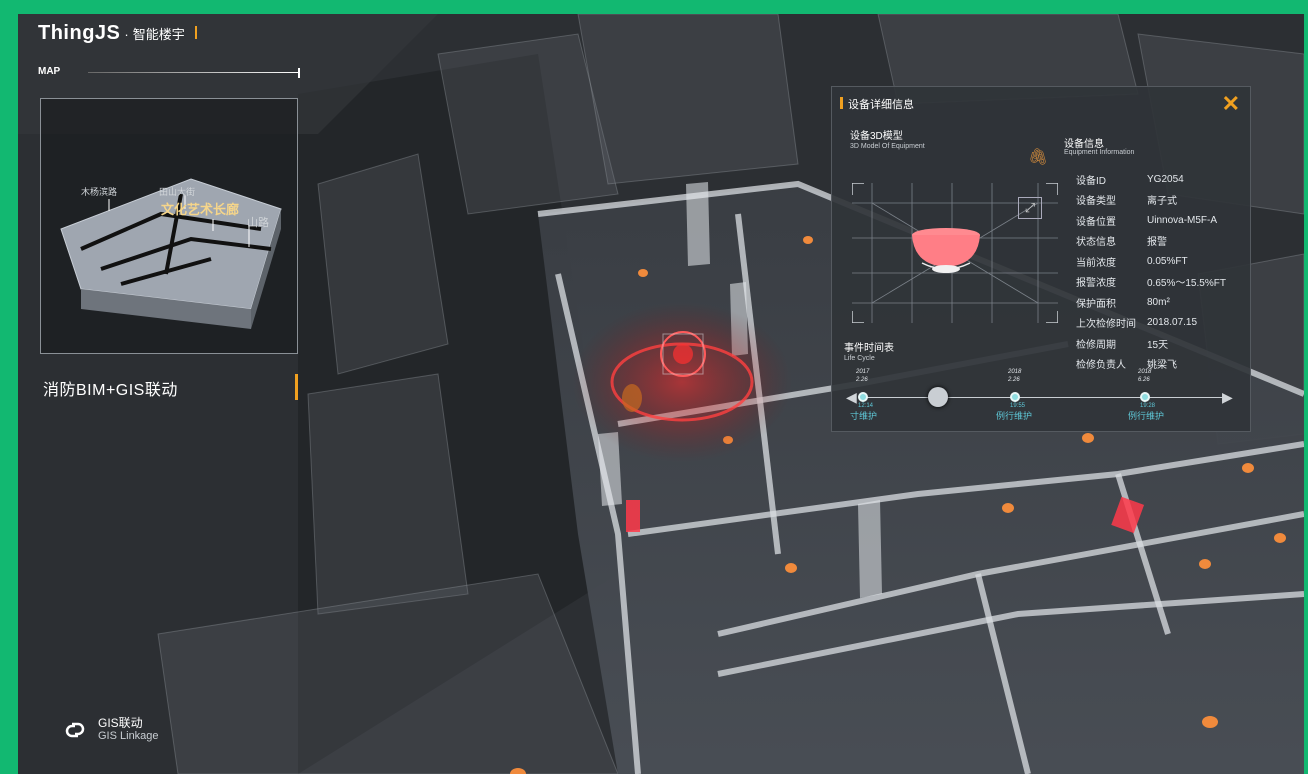 This screenshot has width=1308, height=774. I want to click on panel-title: 设备详细信息, so click(881, 105).